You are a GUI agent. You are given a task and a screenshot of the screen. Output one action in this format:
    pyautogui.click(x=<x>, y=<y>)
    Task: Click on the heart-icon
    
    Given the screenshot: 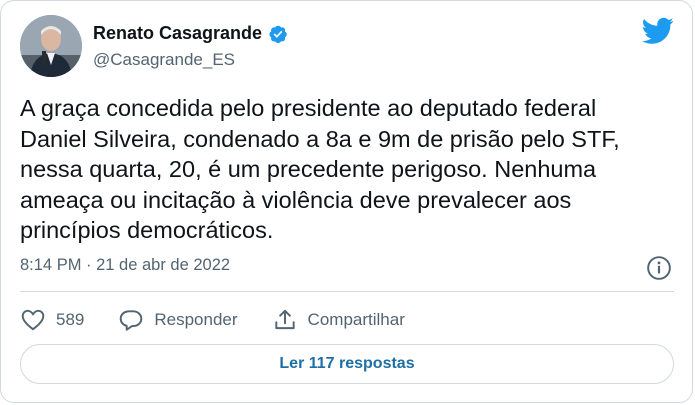 What is the action you would take?
    pyautogui.click(x=33, y=320)
    